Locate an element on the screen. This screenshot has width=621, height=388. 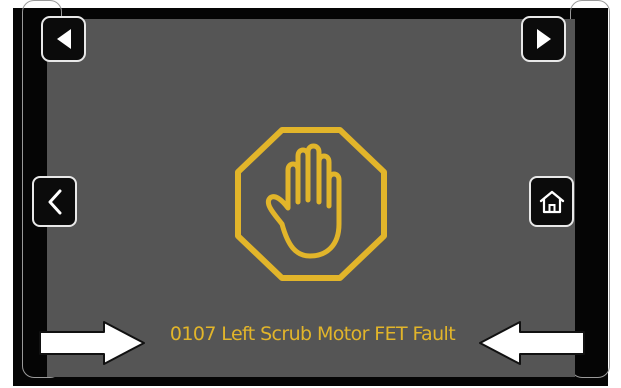
triangle-left-icon is located at coordinates (63, 39).